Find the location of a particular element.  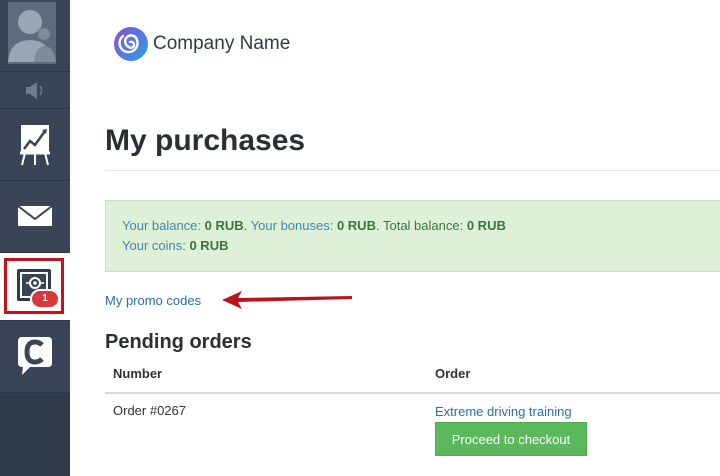

chat-c-icon is located at coordinates (35, 356).